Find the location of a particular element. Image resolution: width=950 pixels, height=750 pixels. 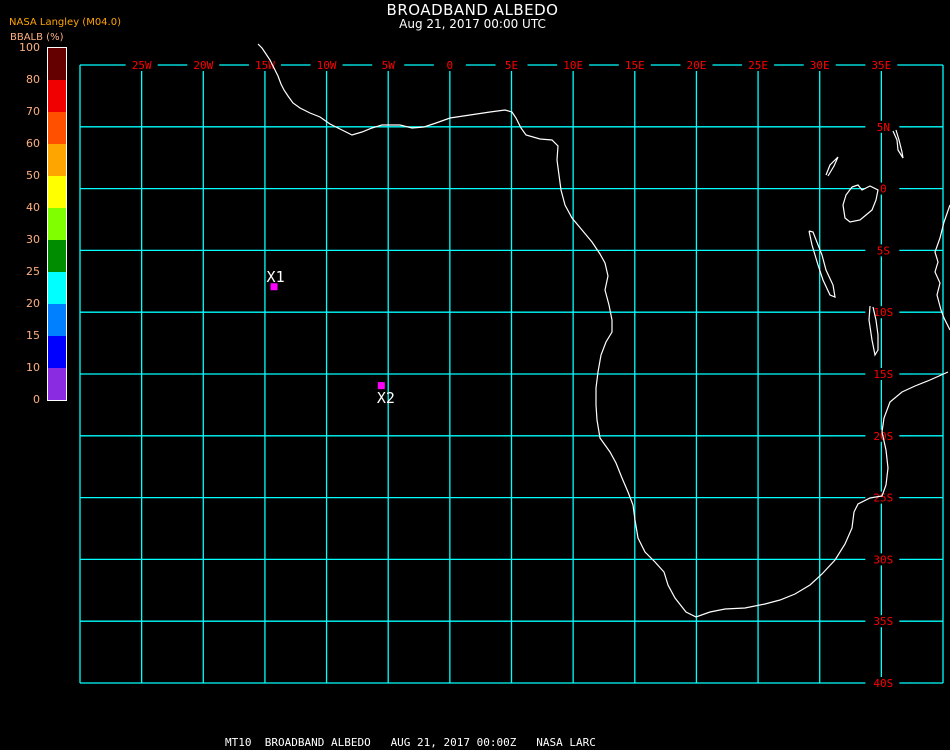

longitude-label: 20E is located at coordinates (696, 65).